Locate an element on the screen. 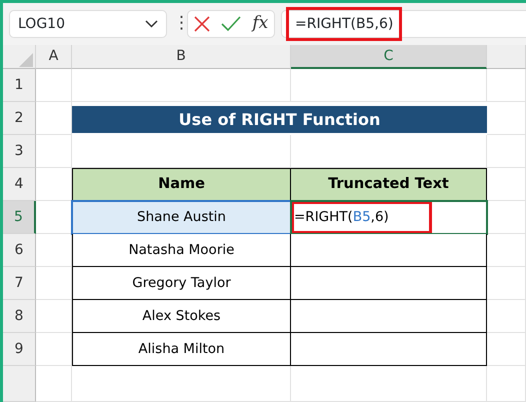 Image resolution: width=526 pixels, height=402 pixels. table-cell: Natasha Moorie is located at coordinates (181, 250).